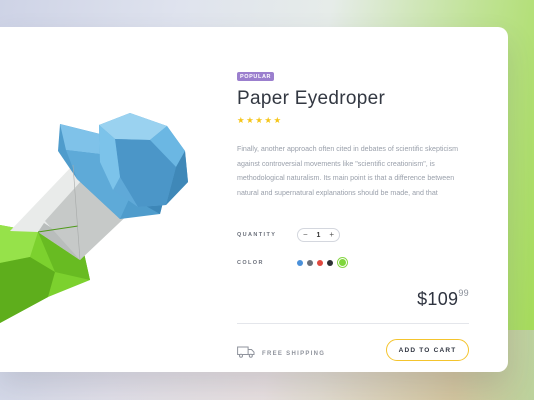 This screenshot has width=534, height=400. Describe the element at coordinates (353, 323) in the screenshot. I see `divider` at that location.